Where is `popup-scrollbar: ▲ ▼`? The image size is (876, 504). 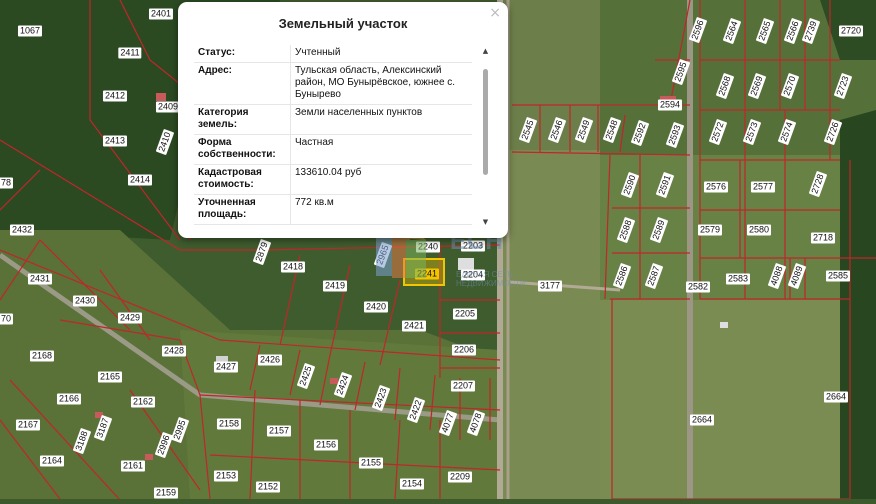 popup-scrollbar: ▲ ▼ is located at coordinates (485, 137).